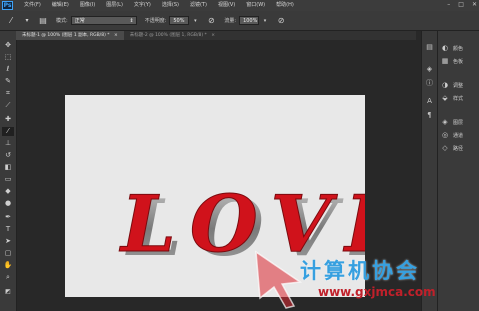 This screenshot has width=479, height=311. I want to click on swatches-icon: ▦, so click(445, 61).